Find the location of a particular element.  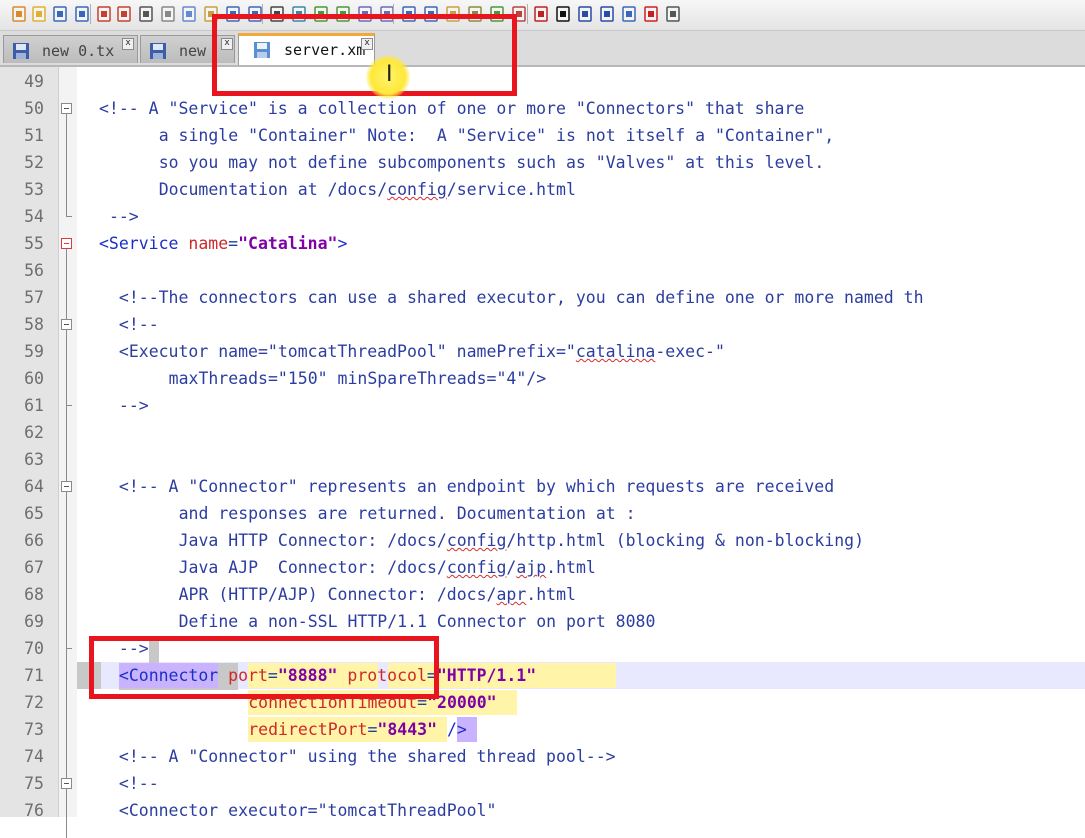

line-number: 72 is located at coordinates (34, 702).